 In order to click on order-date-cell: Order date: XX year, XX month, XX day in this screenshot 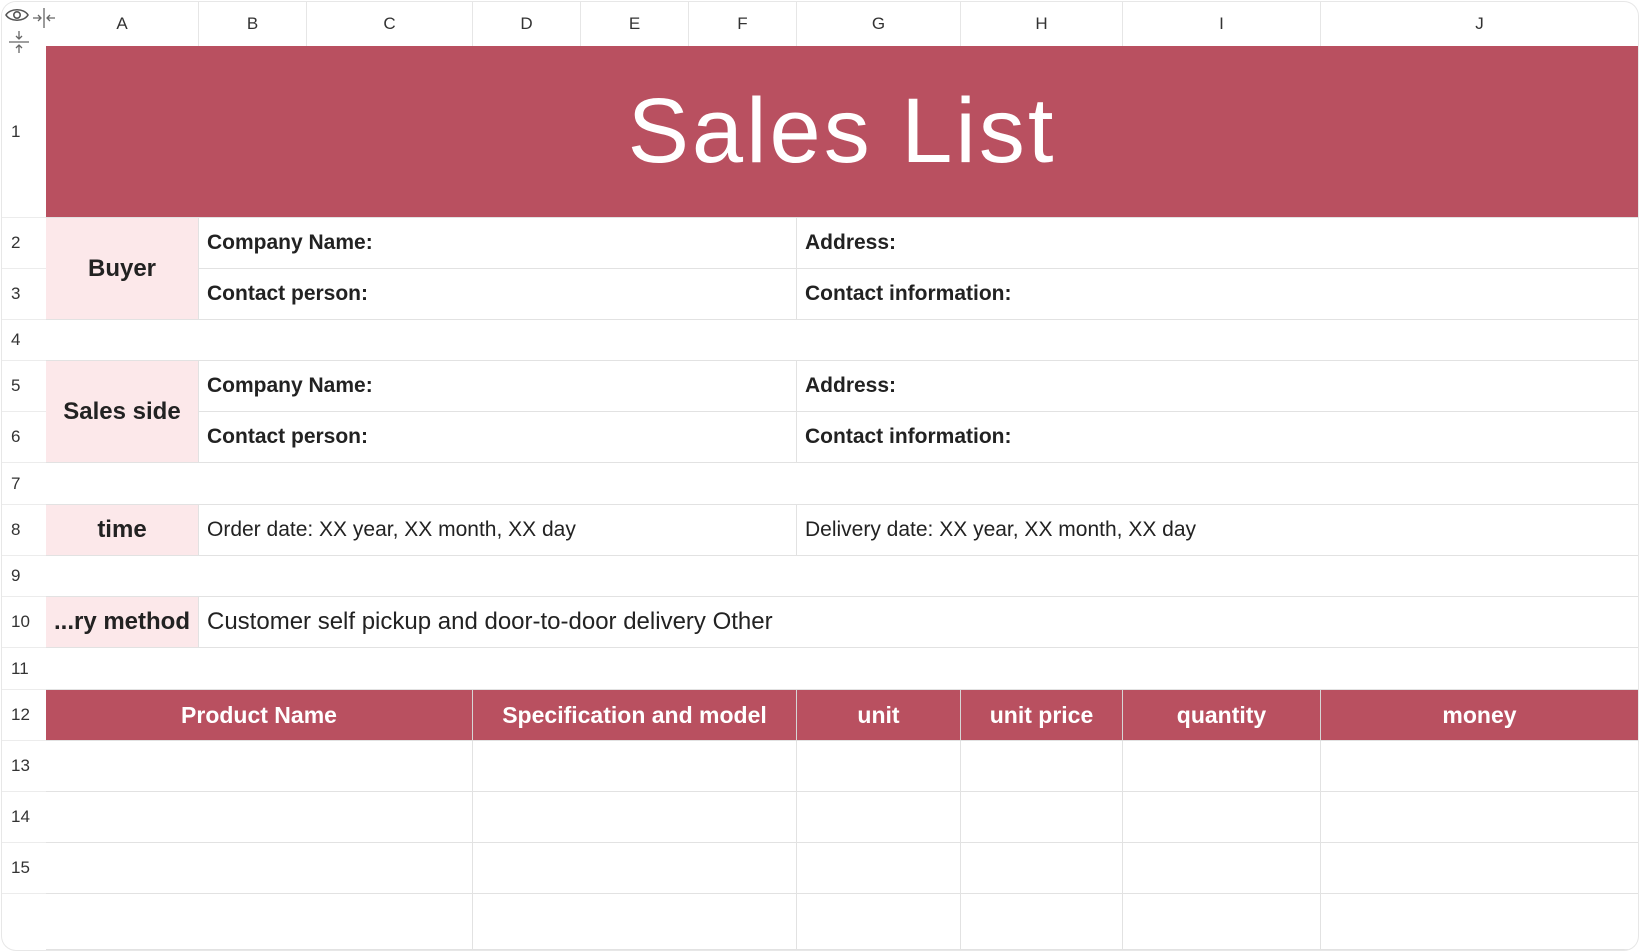, I will do `click(498, 530)`.